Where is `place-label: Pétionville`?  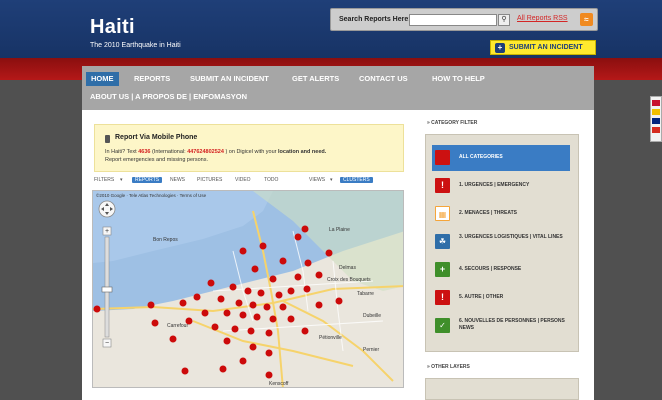
place-label: Pétionville is located at coordinates (330, 338).